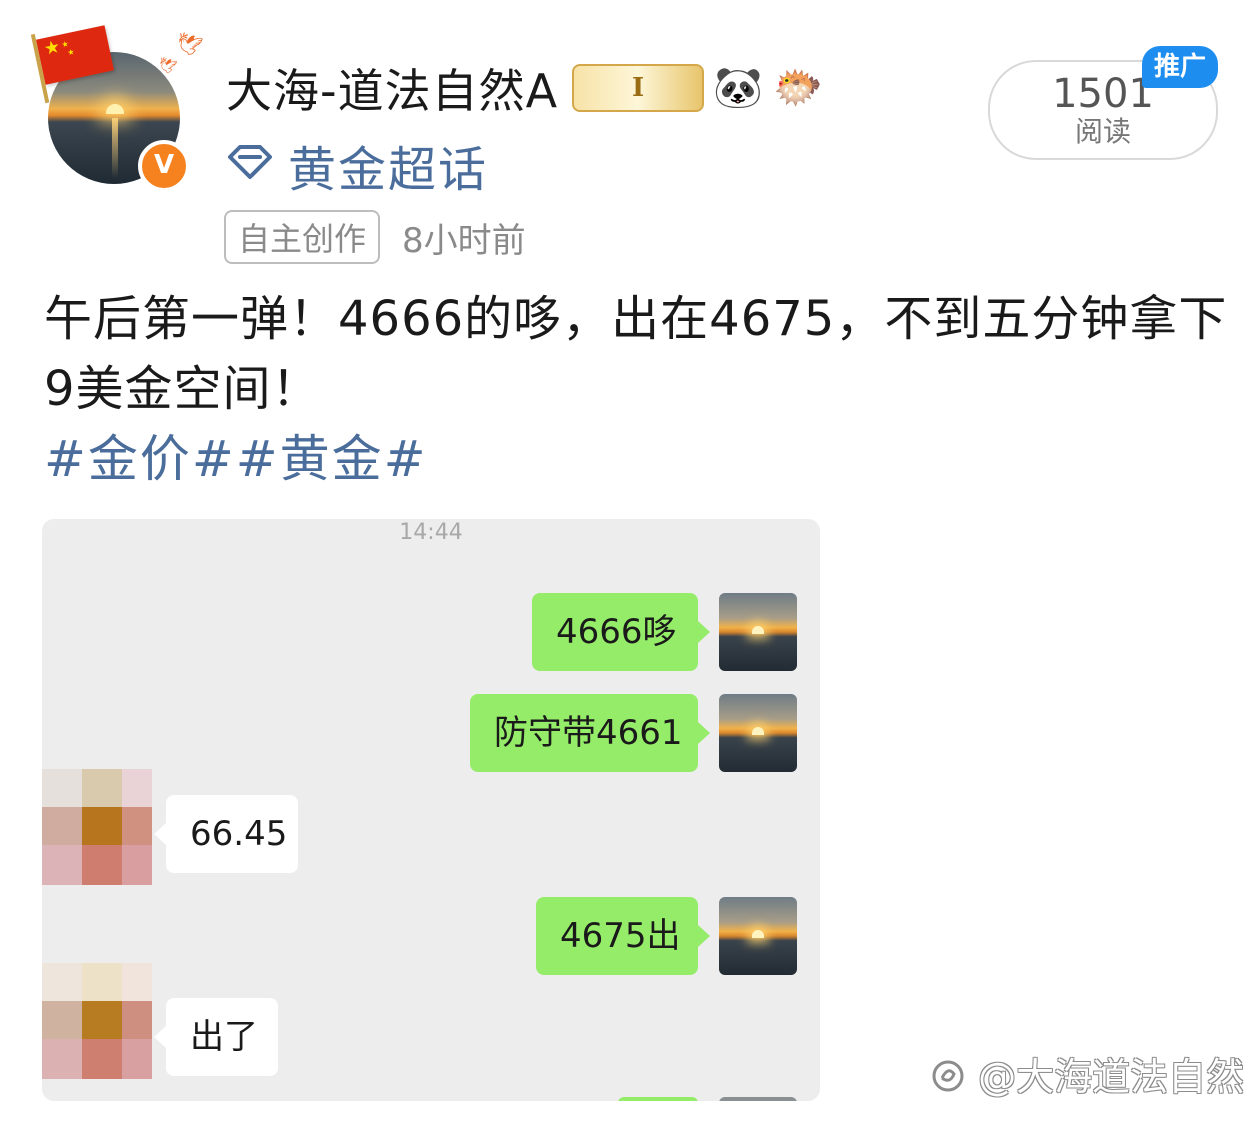  I want to click on chat-bubble-me, so click(658, 1099).